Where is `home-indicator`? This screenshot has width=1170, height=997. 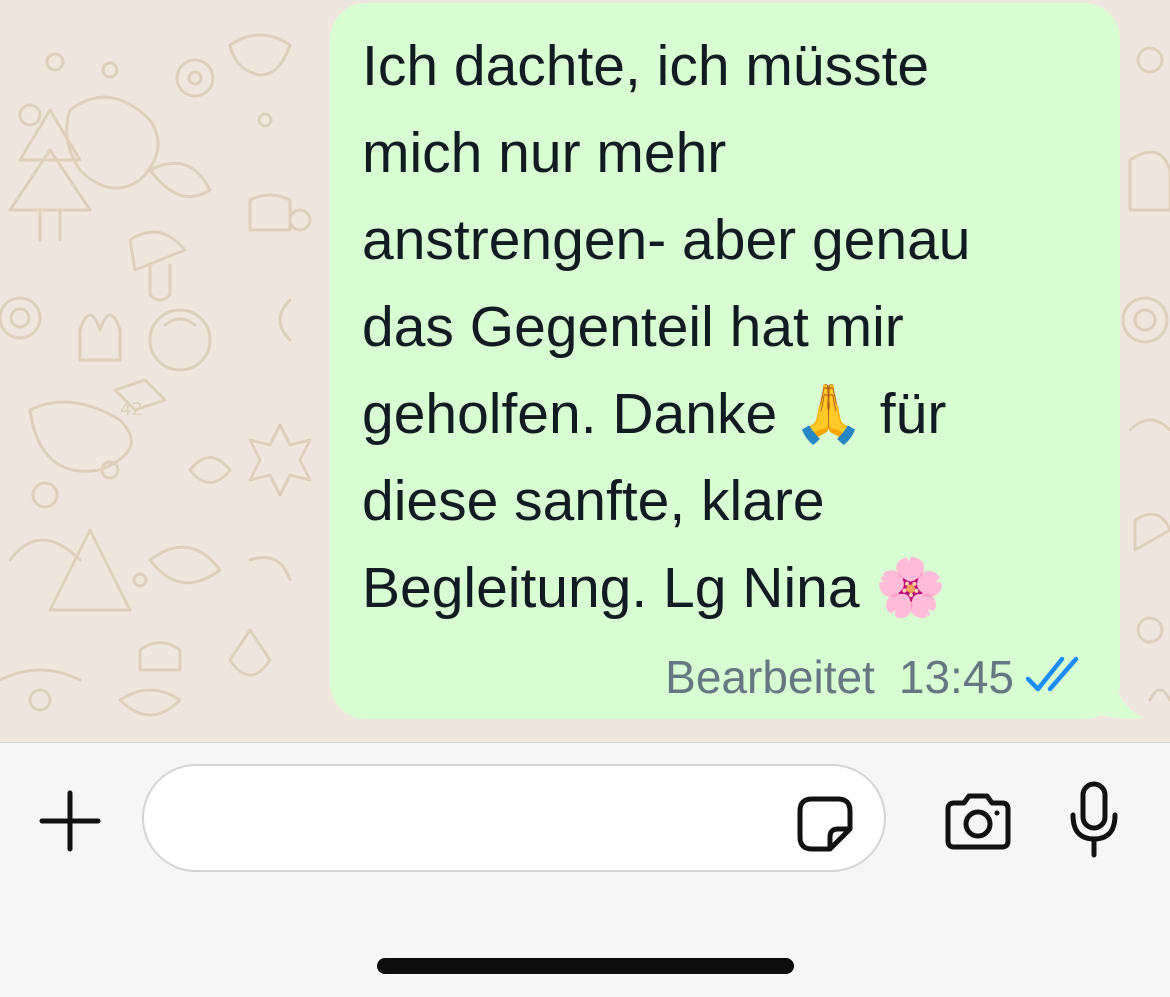
home-indicator is located at coordinates (585, 966).